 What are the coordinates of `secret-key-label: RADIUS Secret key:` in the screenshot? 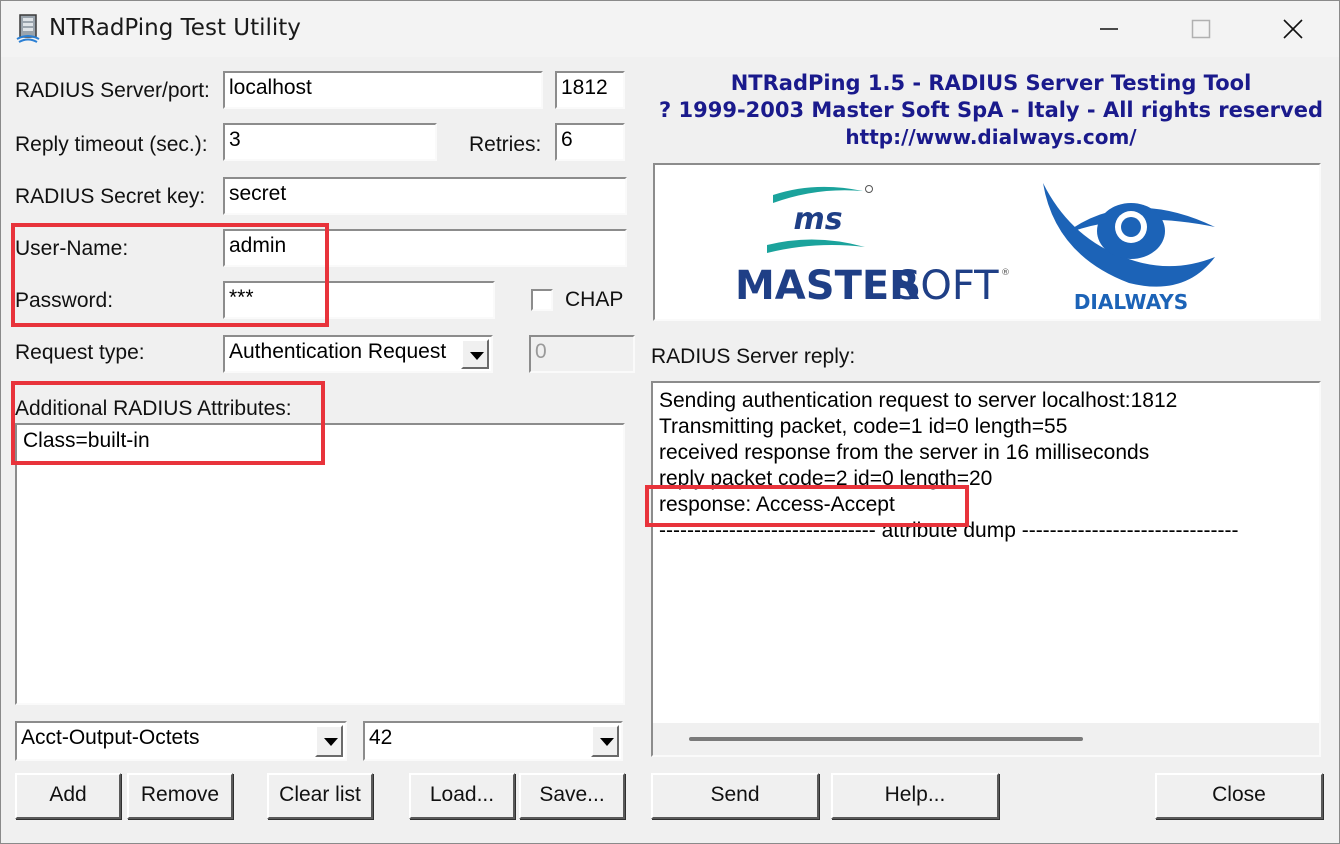 It's located at (110, 196).